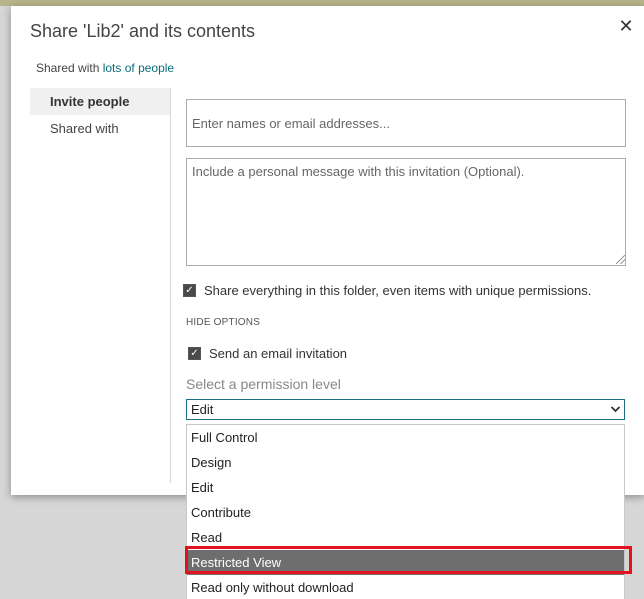  Describe the element at coordinates (405, 537) in the screenshot. I see `option-read: Read` at that location.